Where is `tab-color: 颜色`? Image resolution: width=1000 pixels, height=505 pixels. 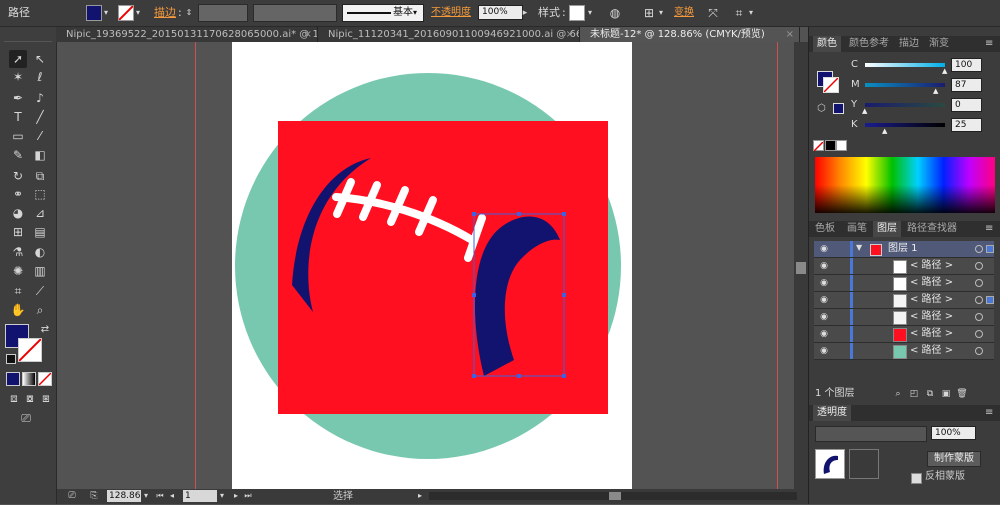 tab-color: 颜色 is located at coordinates (827, 44).